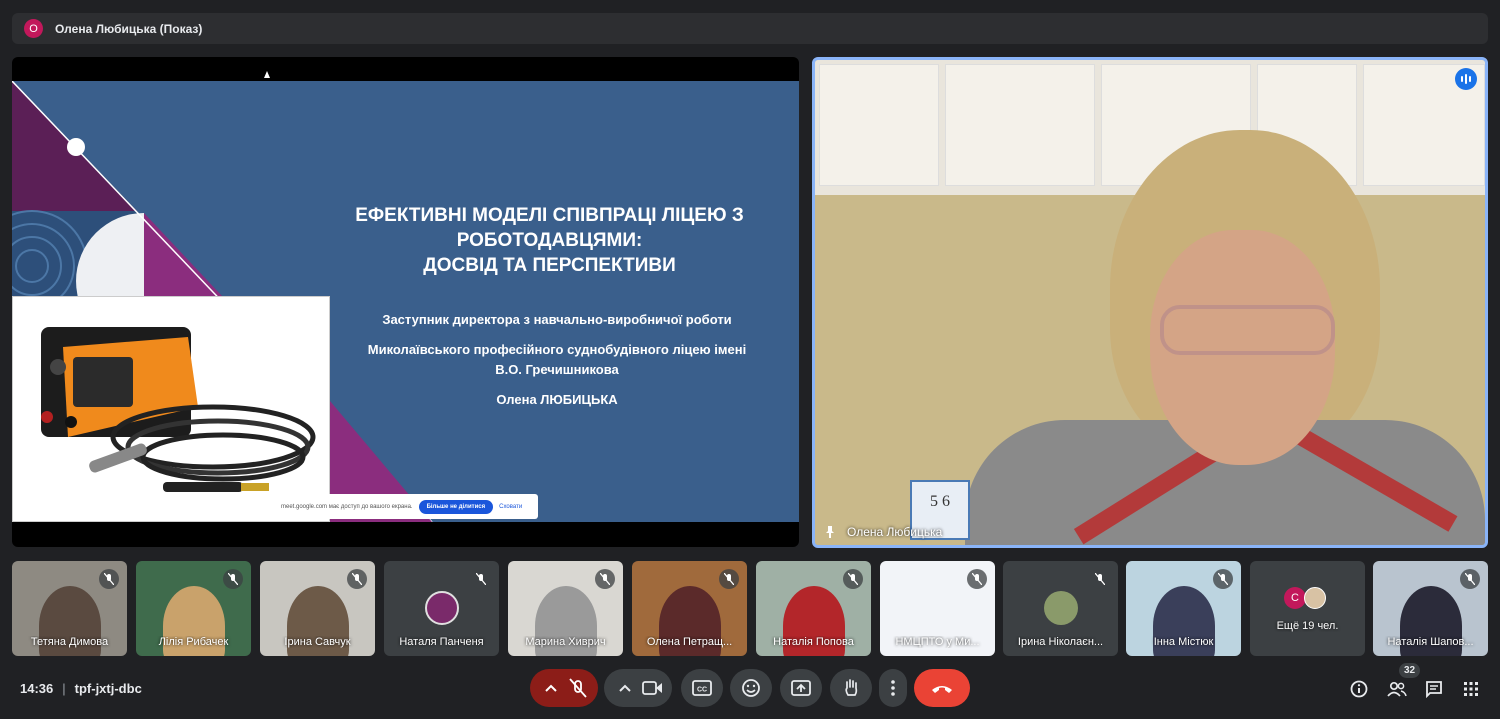  I want to click on meeting-details-button, so click(1359, 689).